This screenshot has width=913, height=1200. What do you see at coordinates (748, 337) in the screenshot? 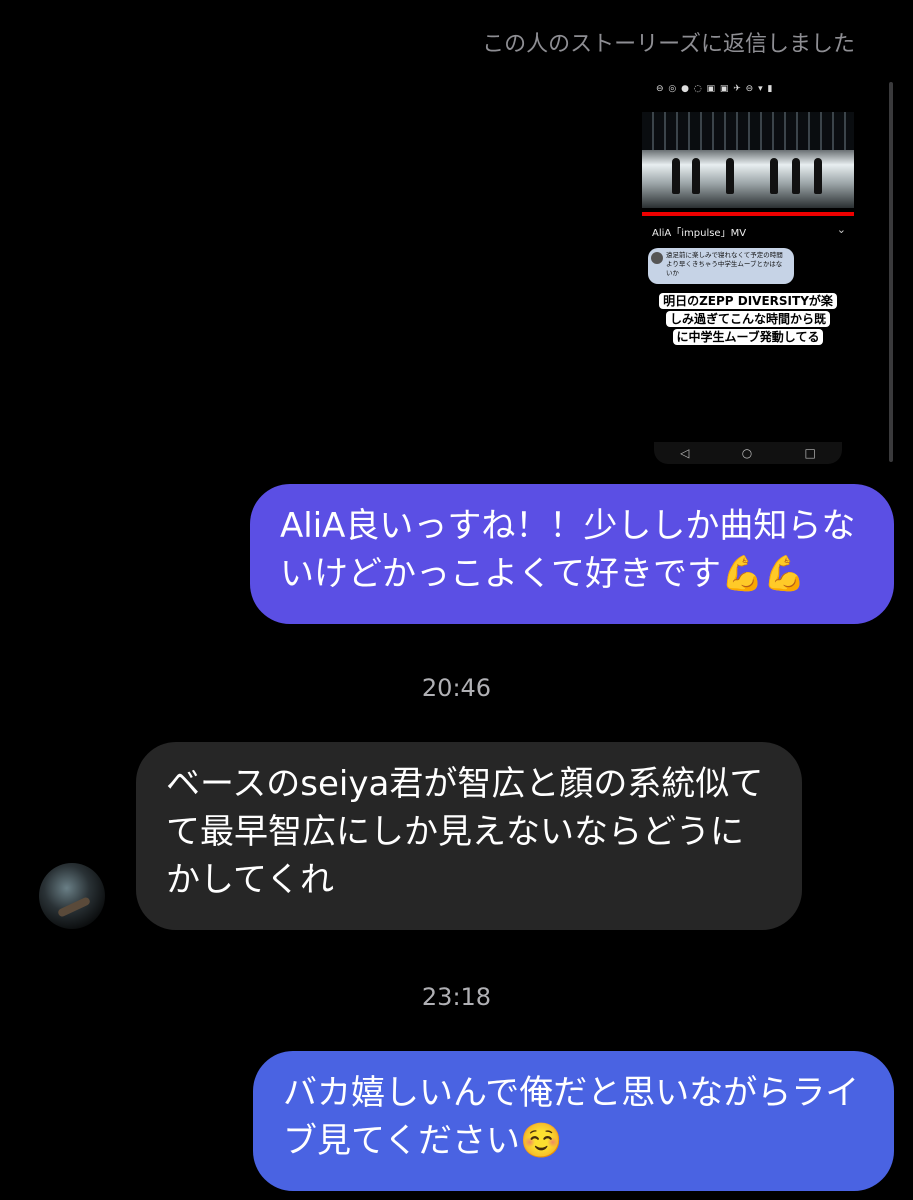
I see `sticker-line: に中学生ムーブ発動してる` at bounding box center [748, 337].